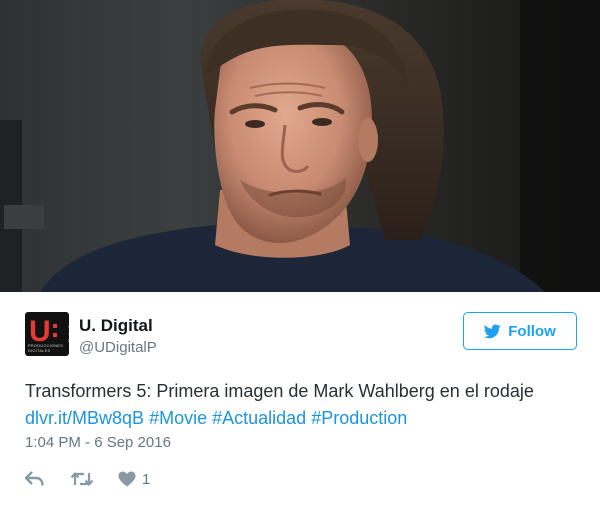 Image resolution: width=600 pixels, height=509 pixels. I want to click on heart-icon, so click(127, 479).